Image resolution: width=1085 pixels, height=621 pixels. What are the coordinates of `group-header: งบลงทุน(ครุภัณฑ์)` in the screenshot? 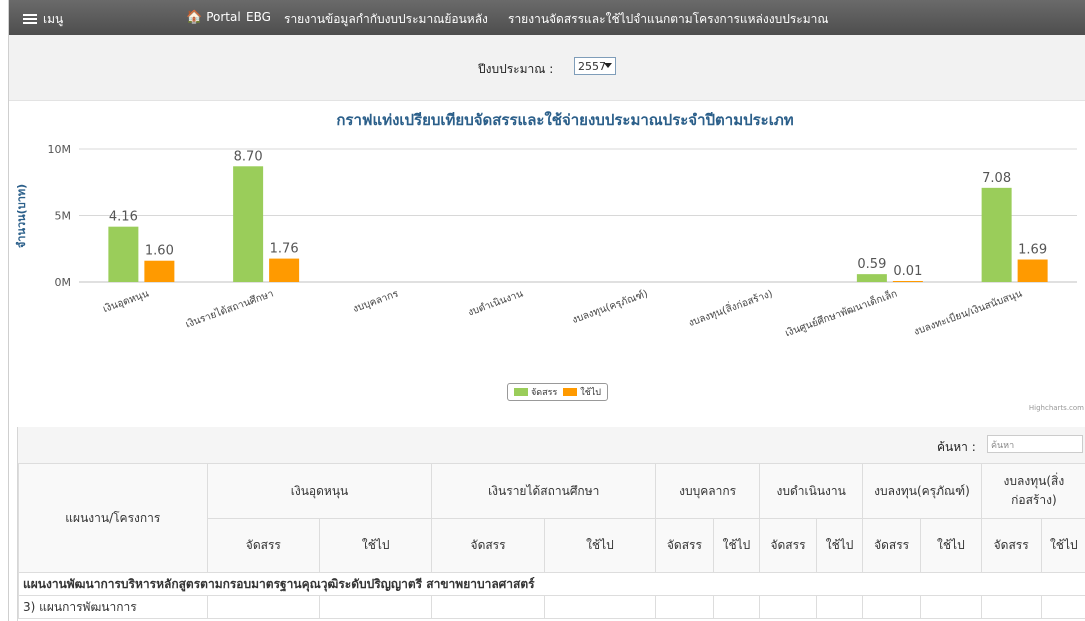 It's located at (922, 491).